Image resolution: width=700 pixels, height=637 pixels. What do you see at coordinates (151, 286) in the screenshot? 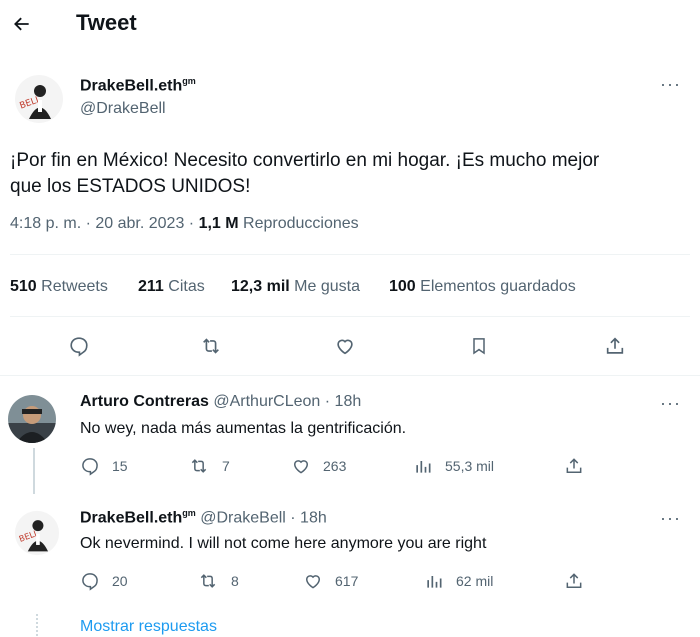
I see `quotes-count: 211` at bounding box center [151, 286].